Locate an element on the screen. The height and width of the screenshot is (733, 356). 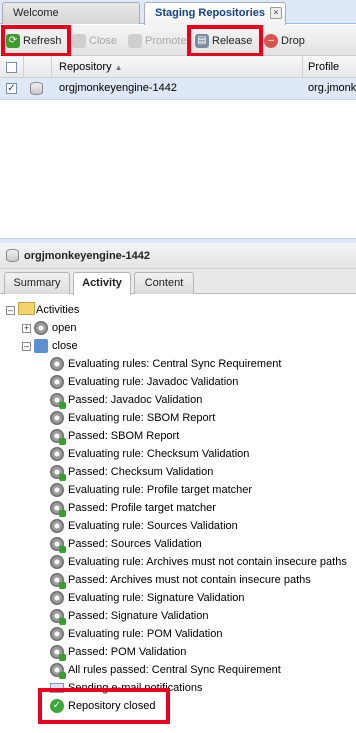
tab-staging-repositories: Staging Repositories × is located at coordinates (215, 13).